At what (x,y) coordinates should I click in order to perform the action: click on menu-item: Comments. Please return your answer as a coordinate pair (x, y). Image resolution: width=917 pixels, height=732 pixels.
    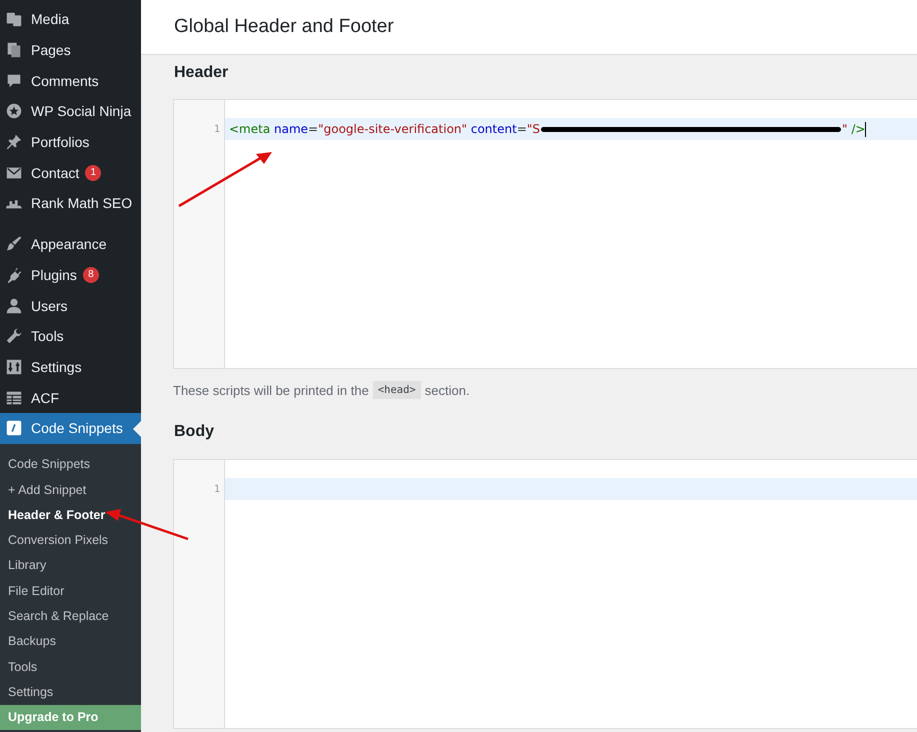
    Looking at the image, I should click on (70, 80).